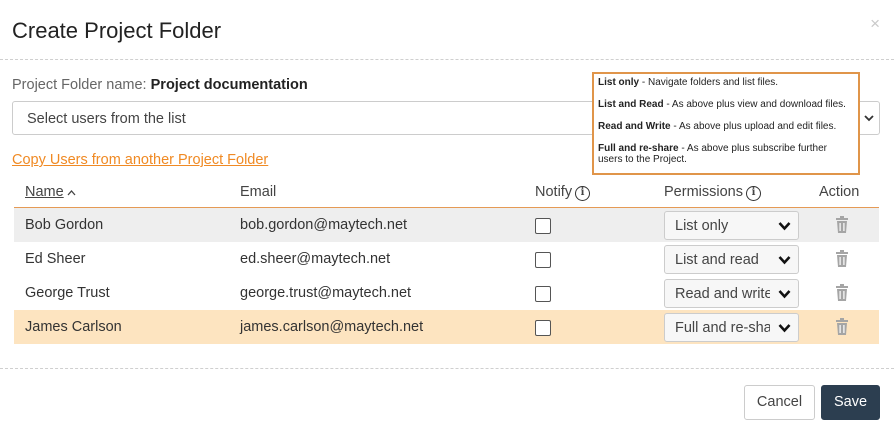  Describe the element at coordinates (447, 30) in the screenshot. I see `dialog-header: Create Project Folder ×` at that location.